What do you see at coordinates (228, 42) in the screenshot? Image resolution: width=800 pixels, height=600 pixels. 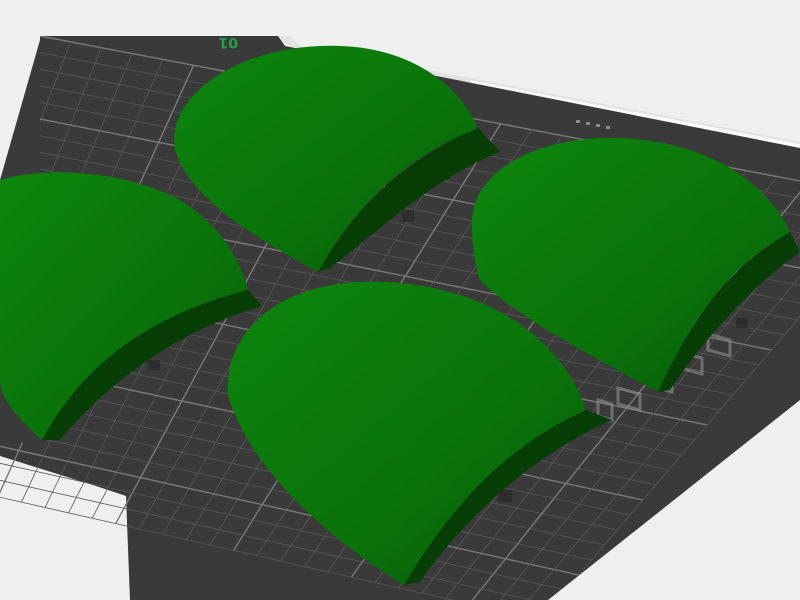 I see `plate-number-label: 01` at bounding box center [228, 42].